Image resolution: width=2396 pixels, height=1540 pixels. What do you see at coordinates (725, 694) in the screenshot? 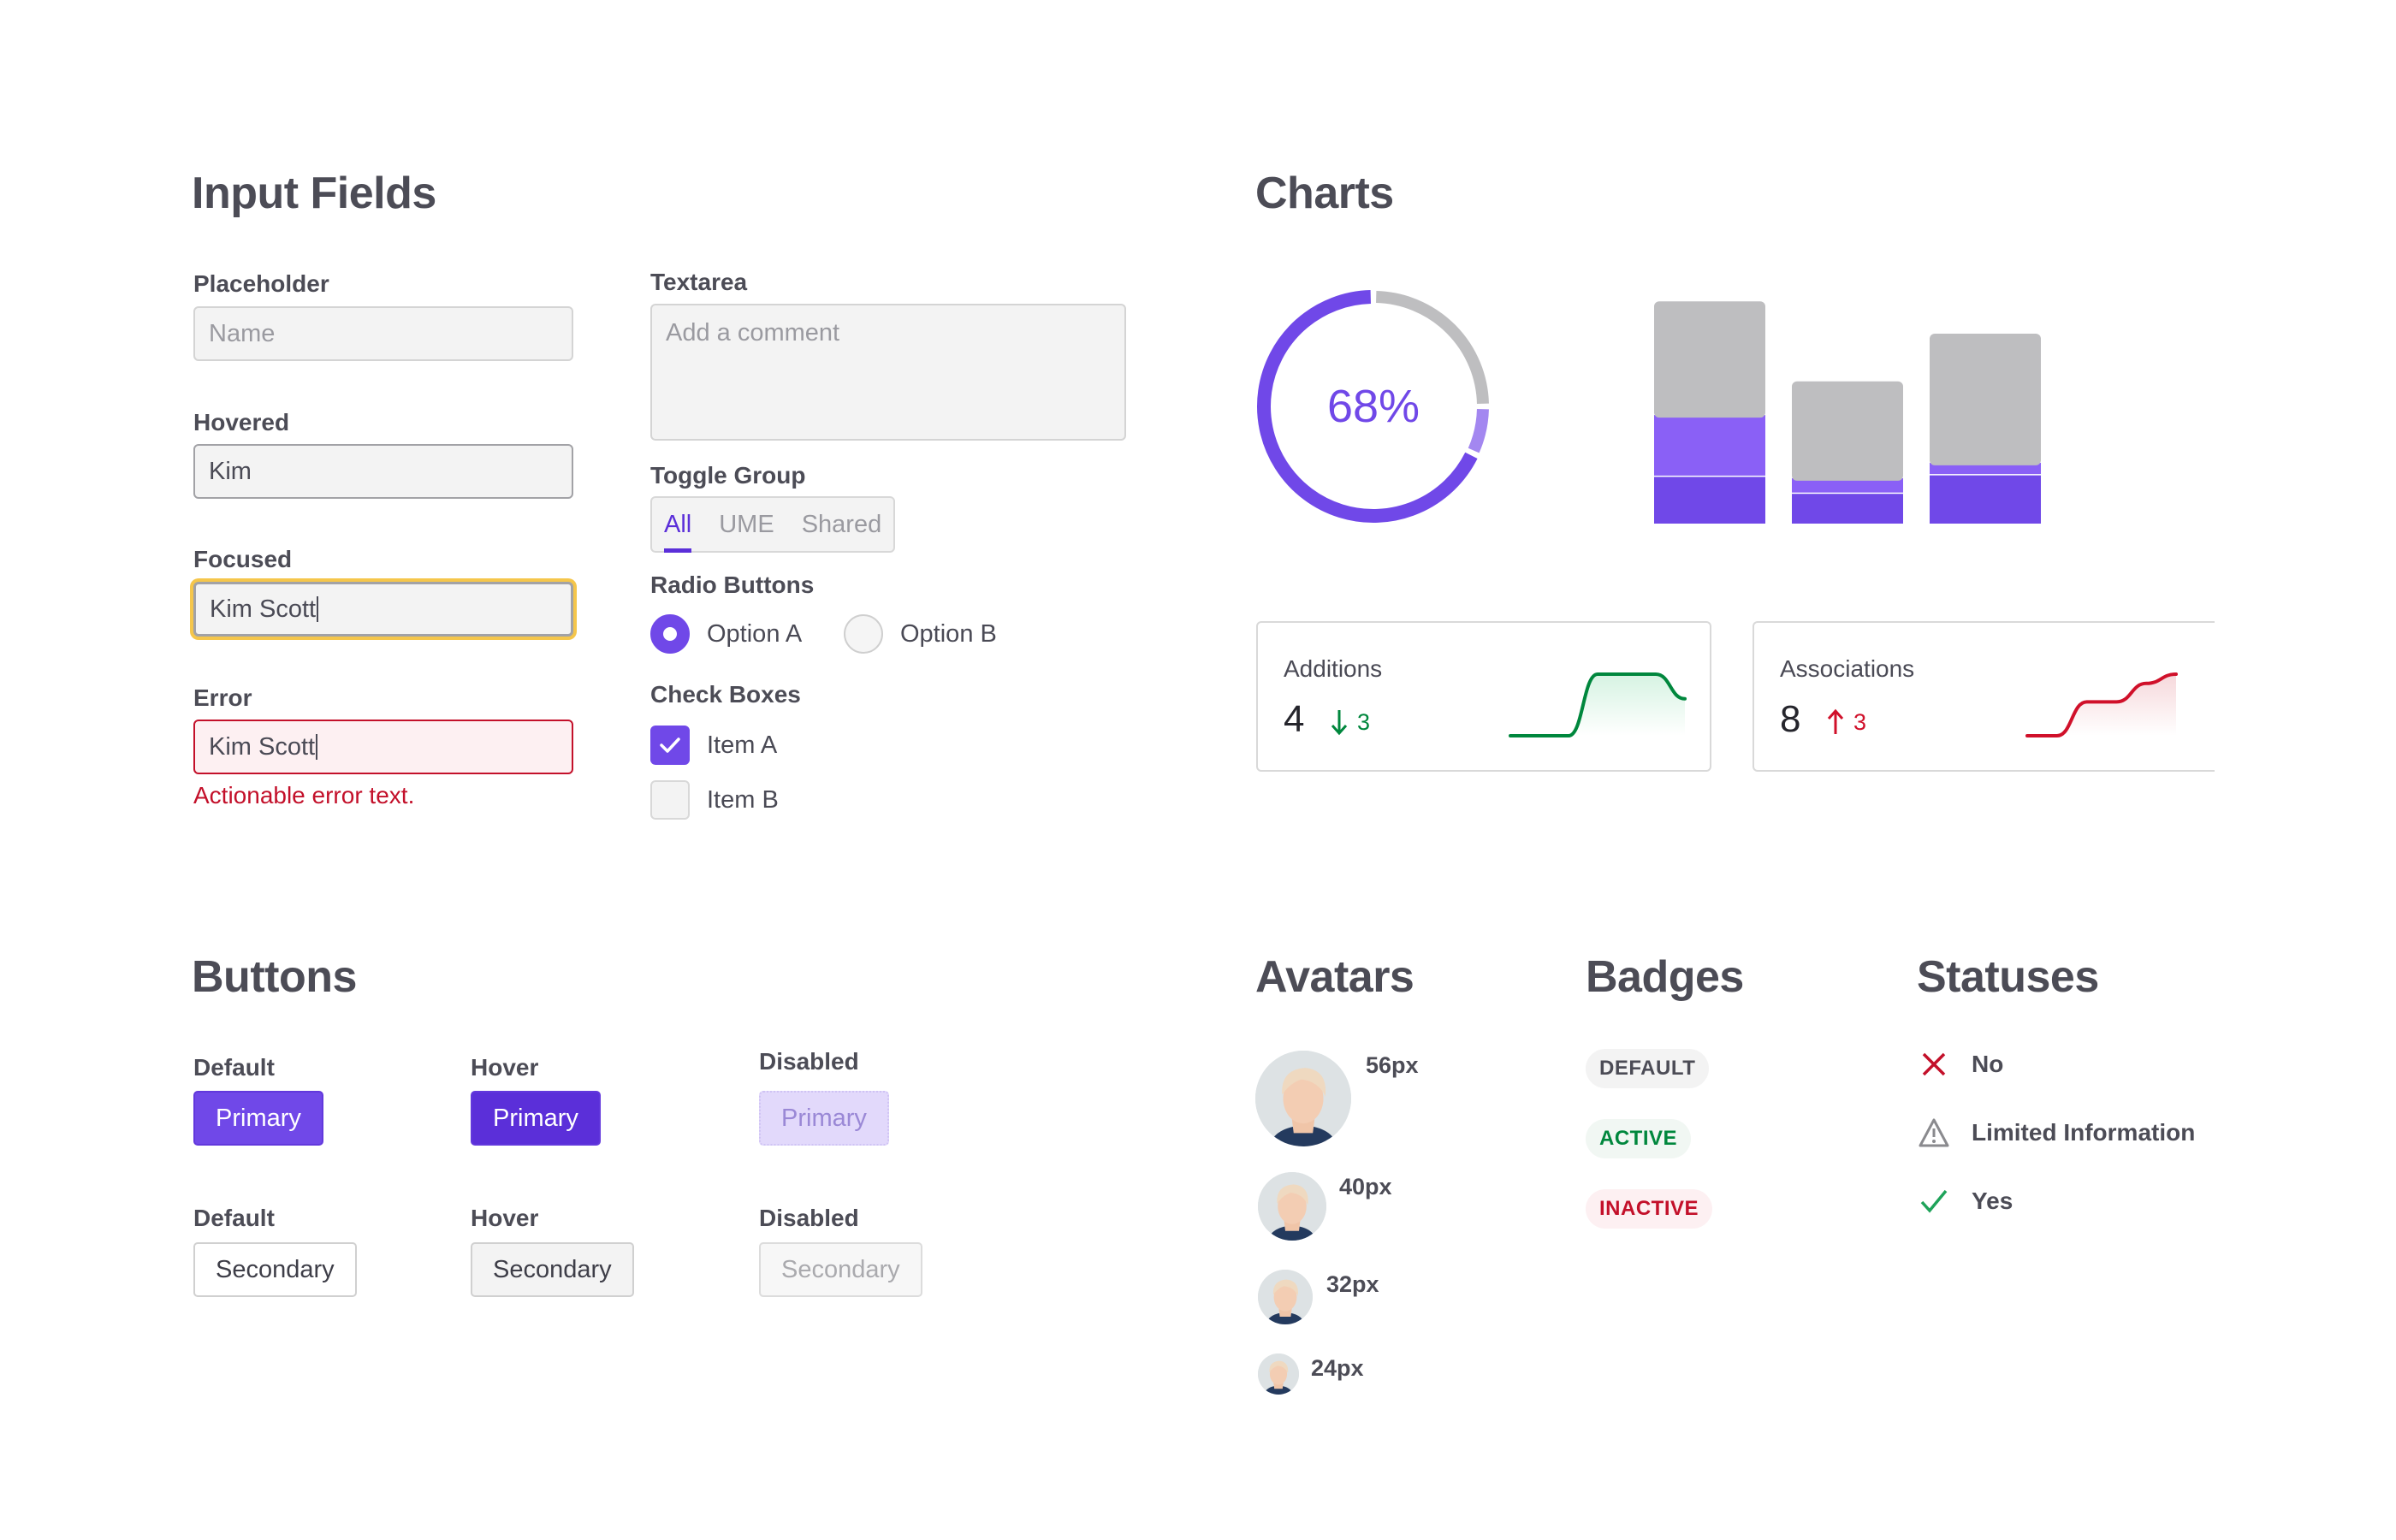
I see `check-boxes-label: Check Boxes` at bounding box center [725, 694].